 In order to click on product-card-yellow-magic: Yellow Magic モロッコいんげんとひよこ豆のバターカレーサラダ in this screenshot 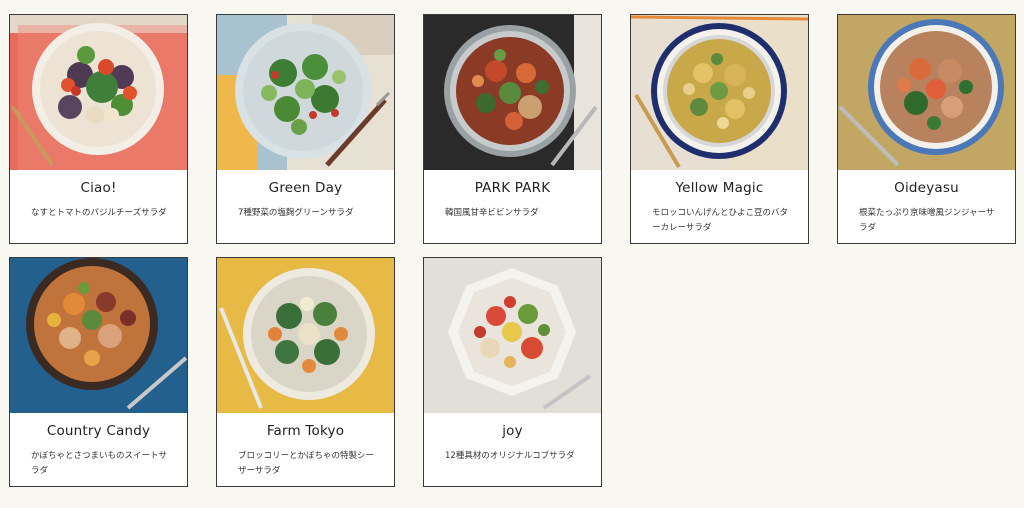, I will do `click(719, 129)`.